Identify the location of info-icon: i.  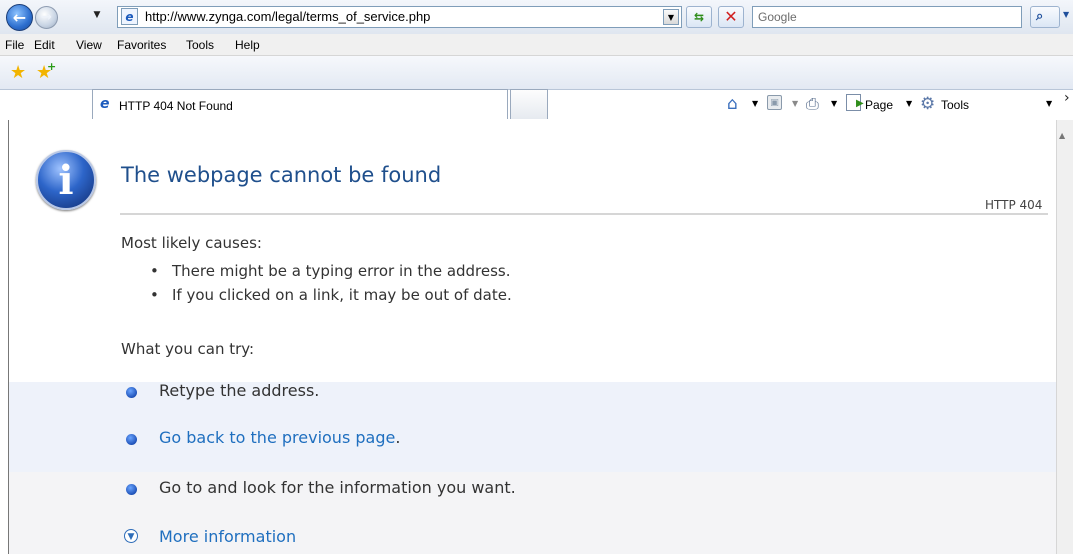
(66, 180).